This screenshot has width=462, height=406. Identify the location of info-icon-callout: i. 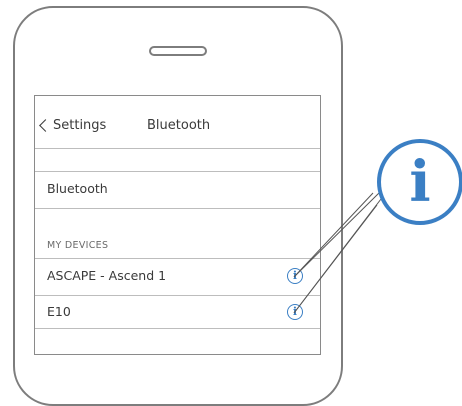
(419, 182).